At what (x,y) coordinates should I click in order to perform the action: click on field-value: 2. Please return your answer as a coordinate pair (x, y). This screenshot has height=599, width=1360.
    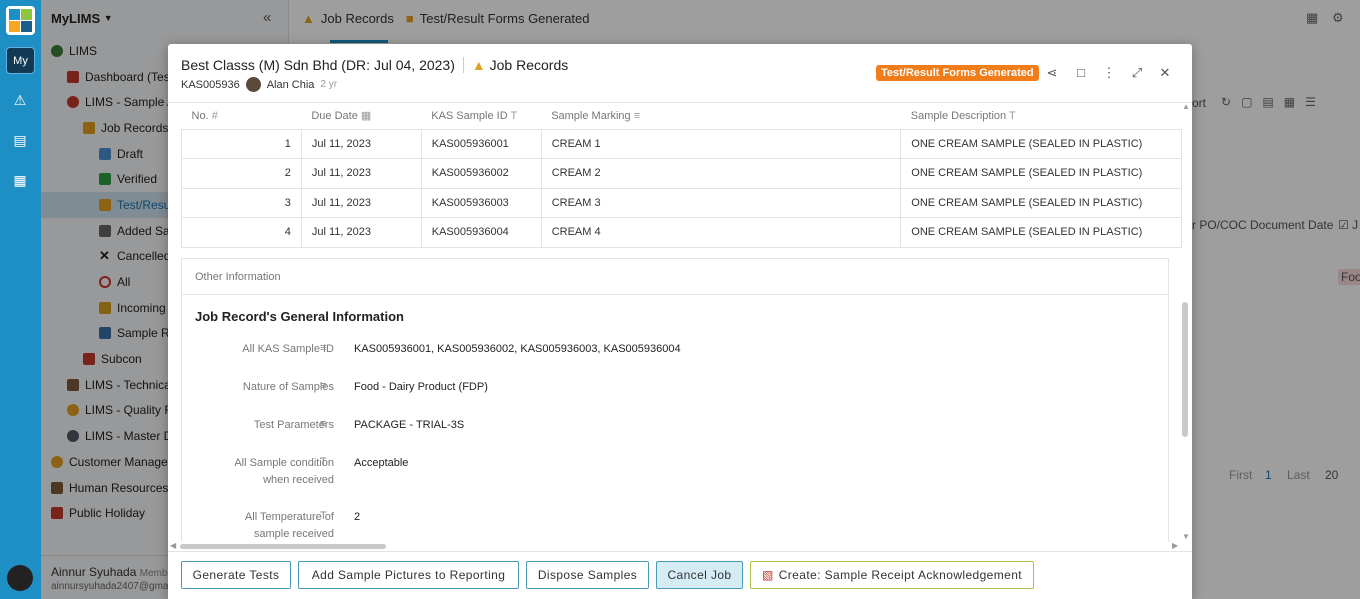
    Looking at the image, I should click on (357, 517).